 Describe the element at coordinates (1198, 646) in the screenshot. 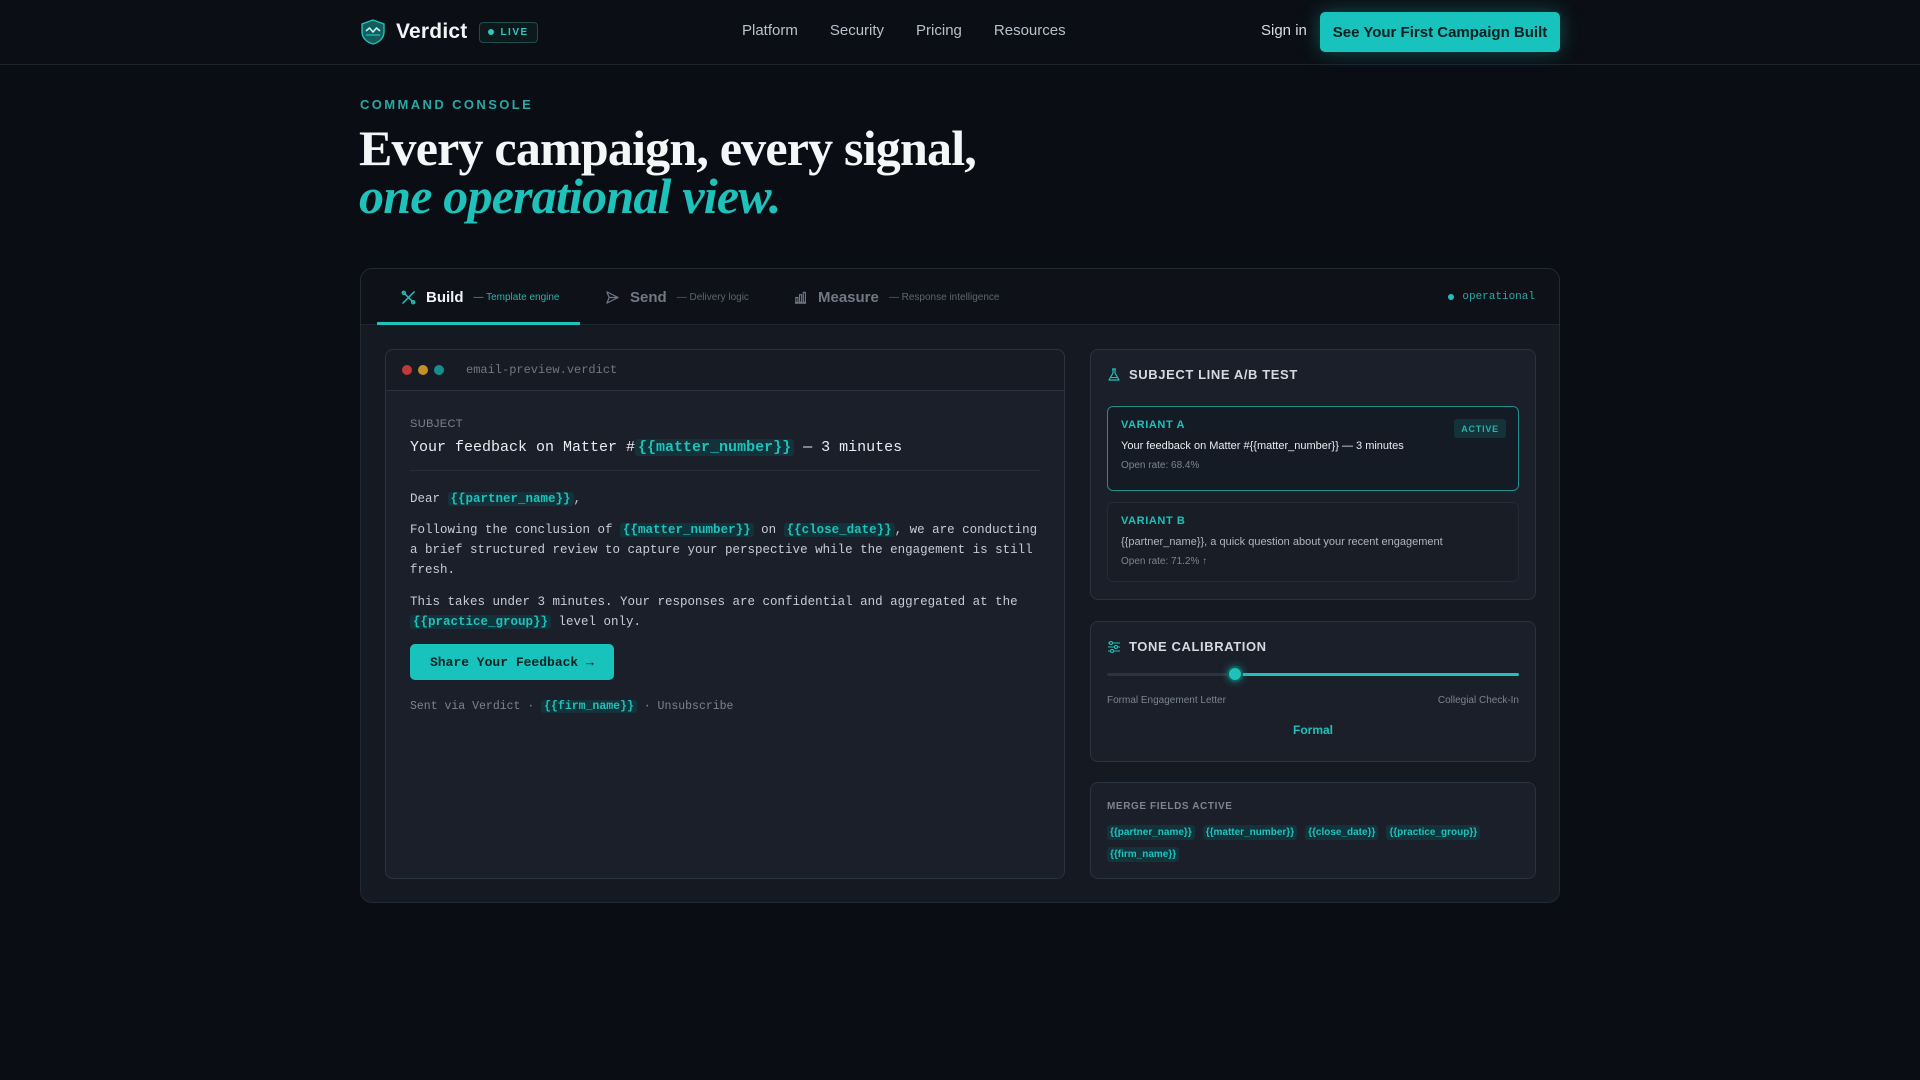

I see `tone-title-text: TONE CALIBRATION` at that location.